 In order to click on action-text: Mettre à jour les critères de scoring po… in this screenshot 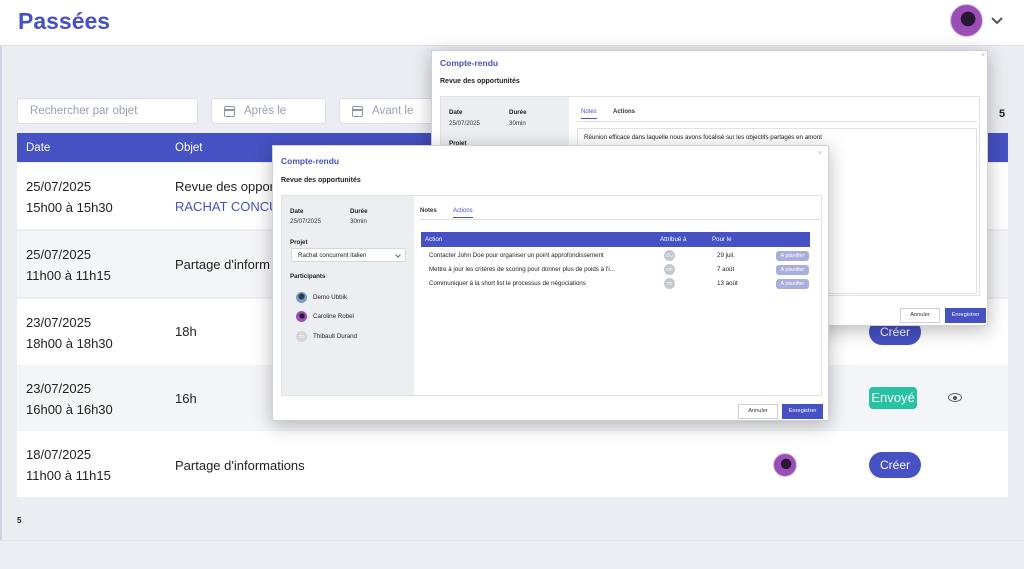, I will do `click(522, 269)`.